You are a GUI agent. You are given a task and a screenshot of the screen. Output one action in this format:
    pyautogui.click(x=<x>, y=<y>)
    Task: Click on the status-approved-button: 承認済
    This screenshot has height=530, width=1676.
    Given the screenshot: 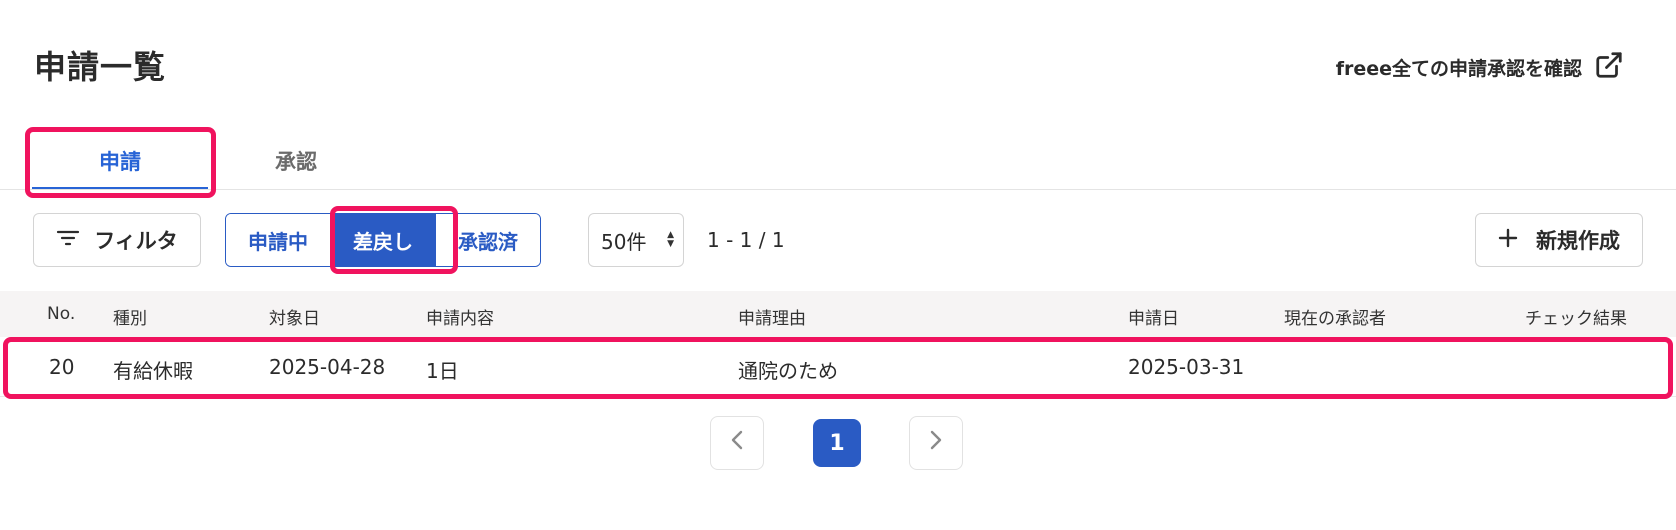 What is the action you would take?
    pyautogui.click(x=488, y=240)
    